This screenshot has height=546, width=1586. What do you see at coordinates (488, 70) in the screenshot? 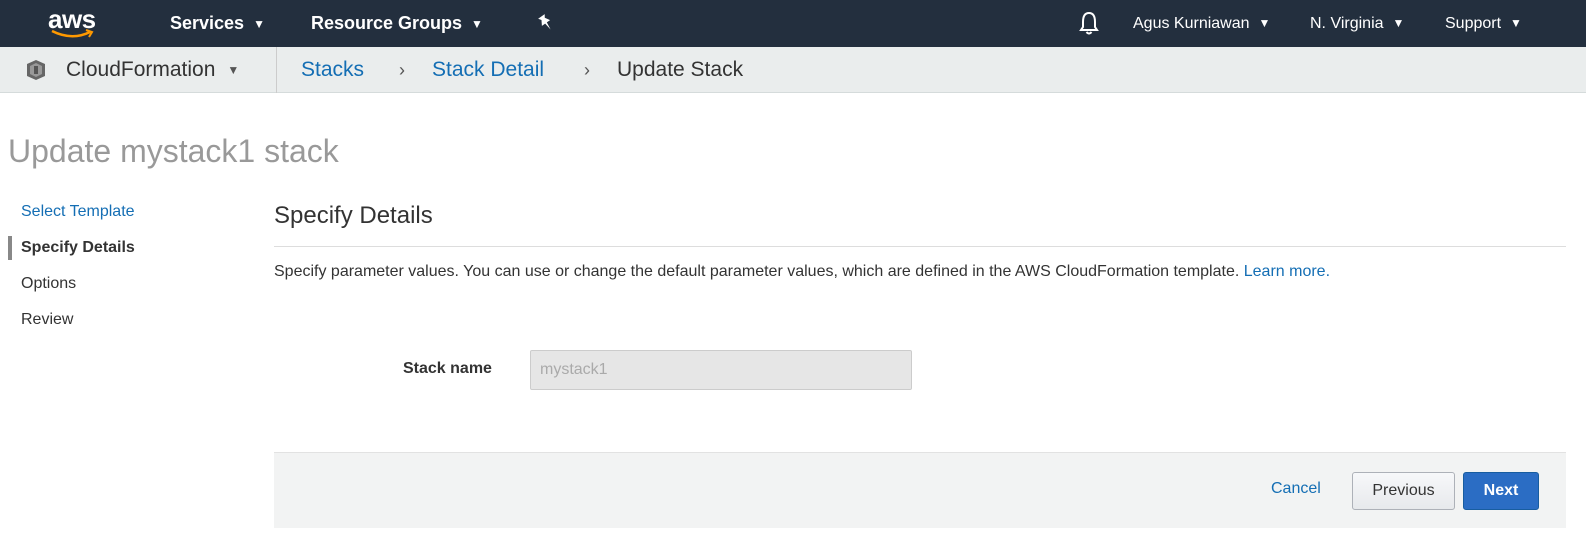
I see `breadcrumb-stack-detail: Stack Detail` at bounding box center [488, 70].